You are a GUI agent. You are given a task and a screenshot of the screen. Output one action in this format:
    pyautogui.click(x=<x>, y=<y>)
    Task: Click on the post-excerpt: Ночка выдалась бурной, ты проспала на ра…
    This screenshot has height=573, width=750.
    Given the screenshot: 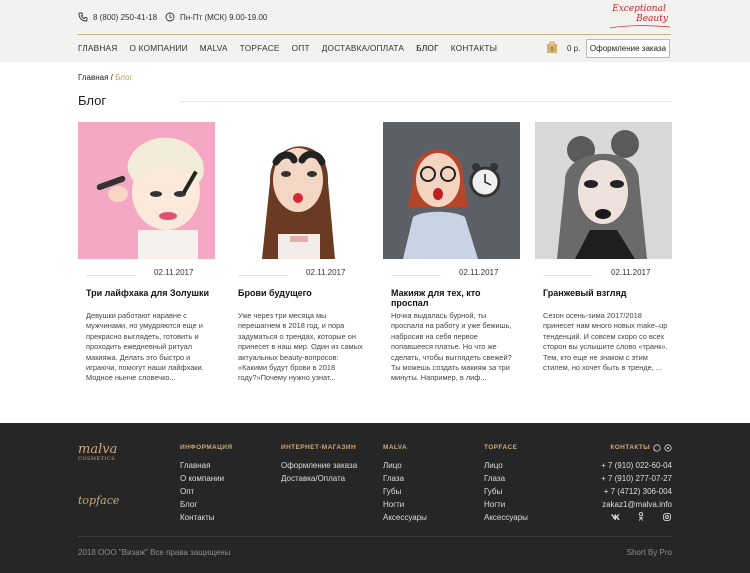 What is the action you would take?
    pyautogui.click(x=451, y=347)
    